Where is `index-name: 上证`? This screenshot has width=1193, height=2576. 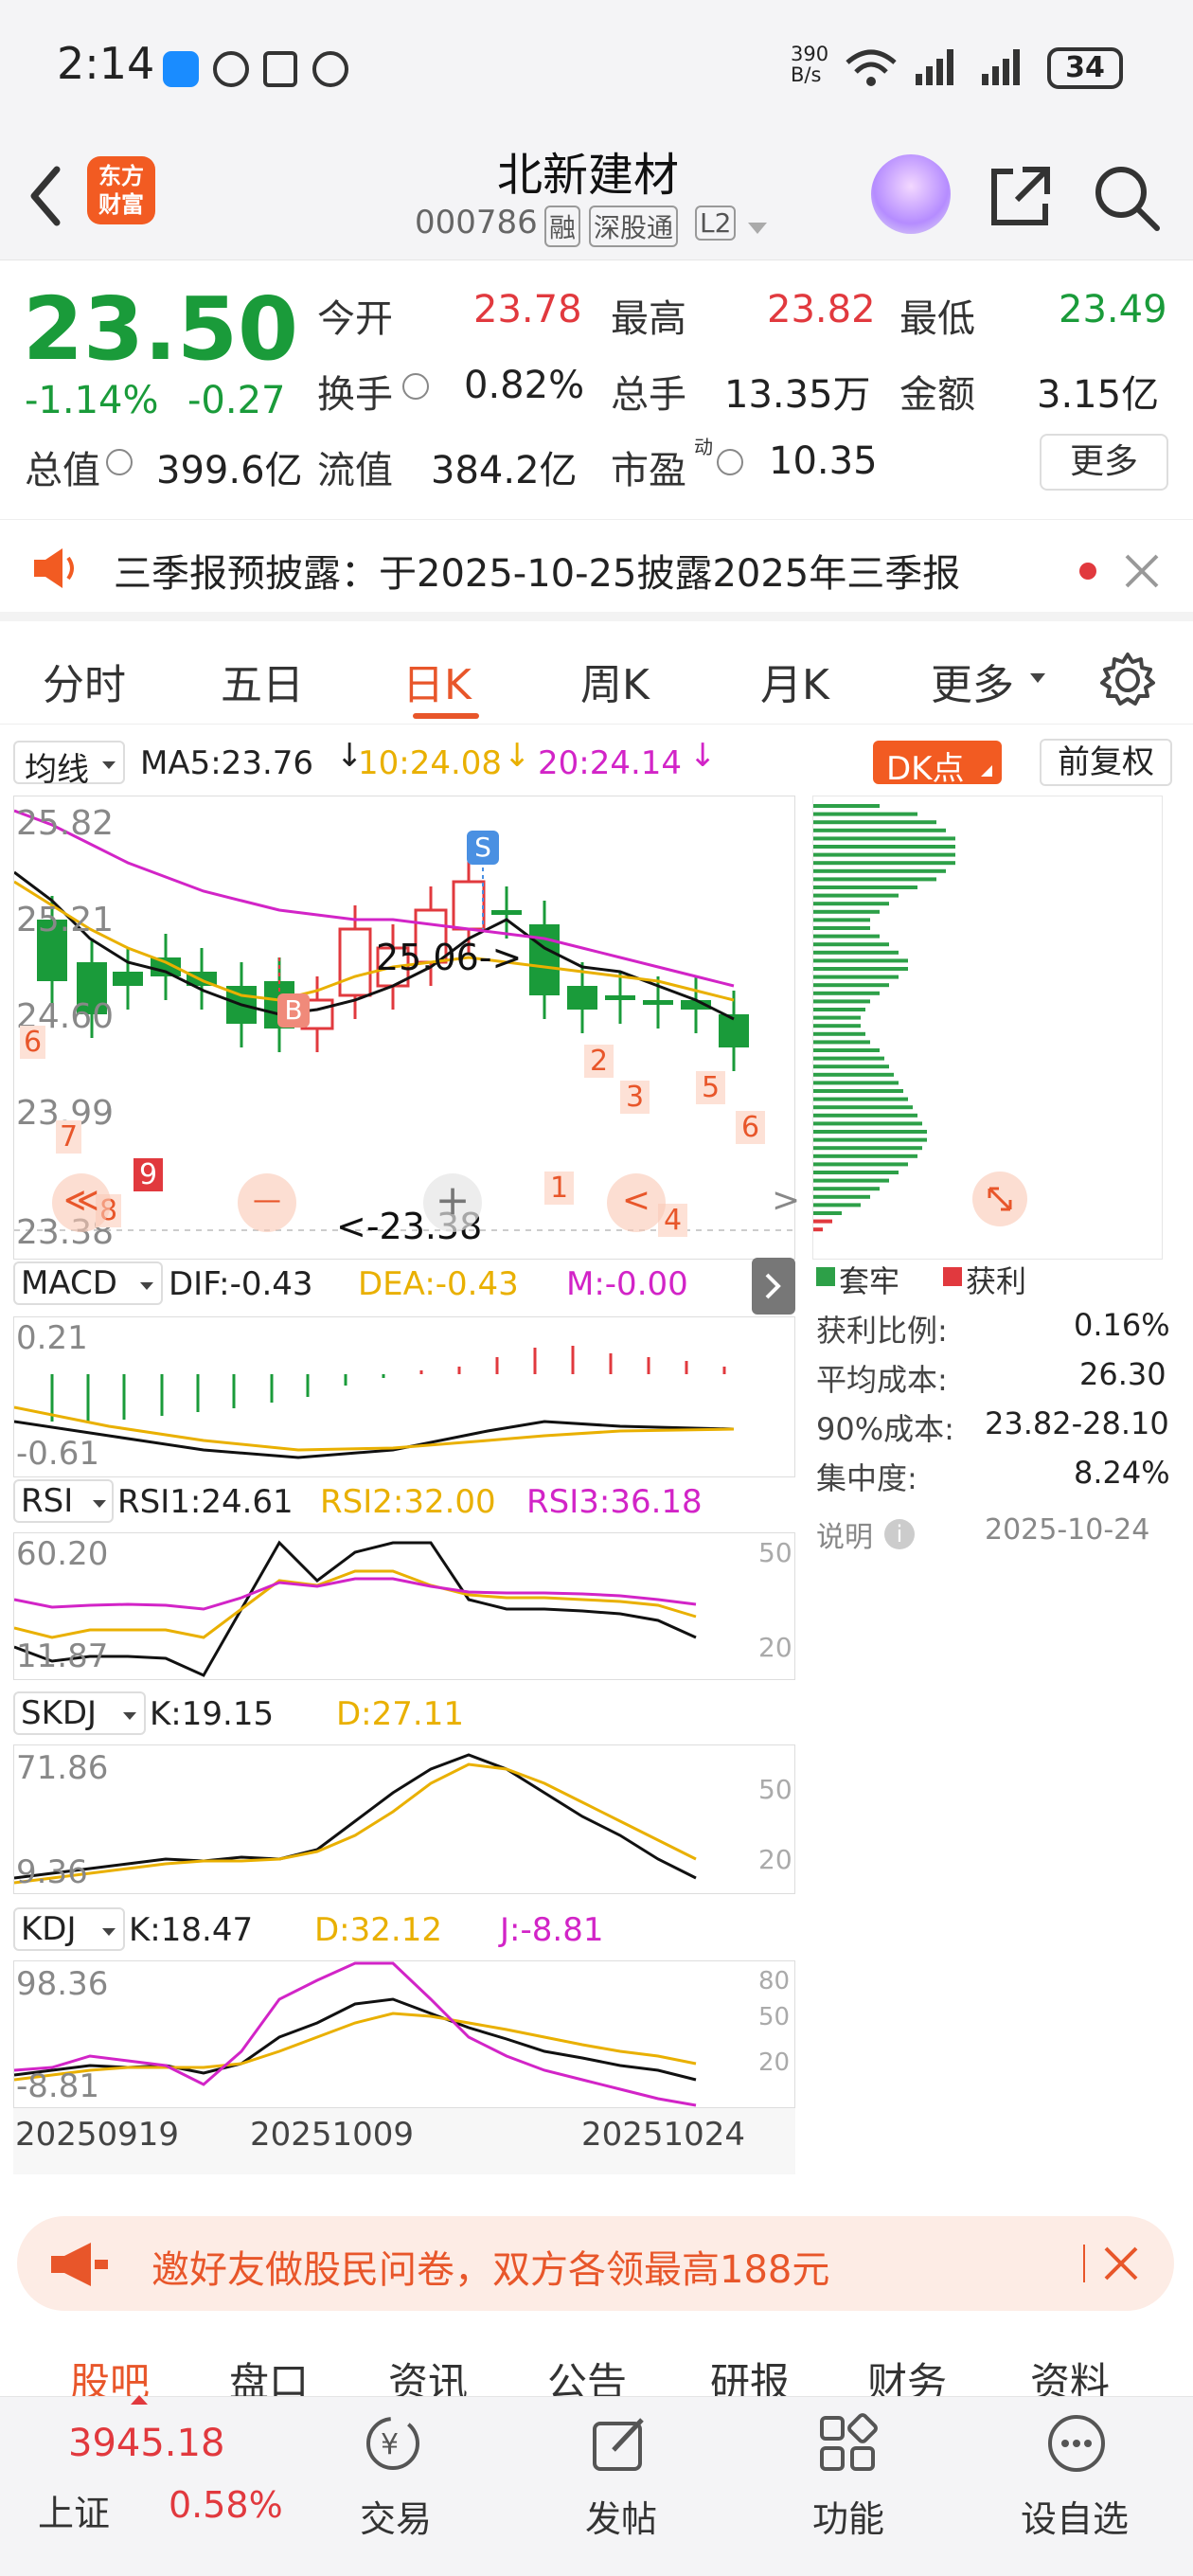 index-name: 上证 is located at coordinates (74, 2510).